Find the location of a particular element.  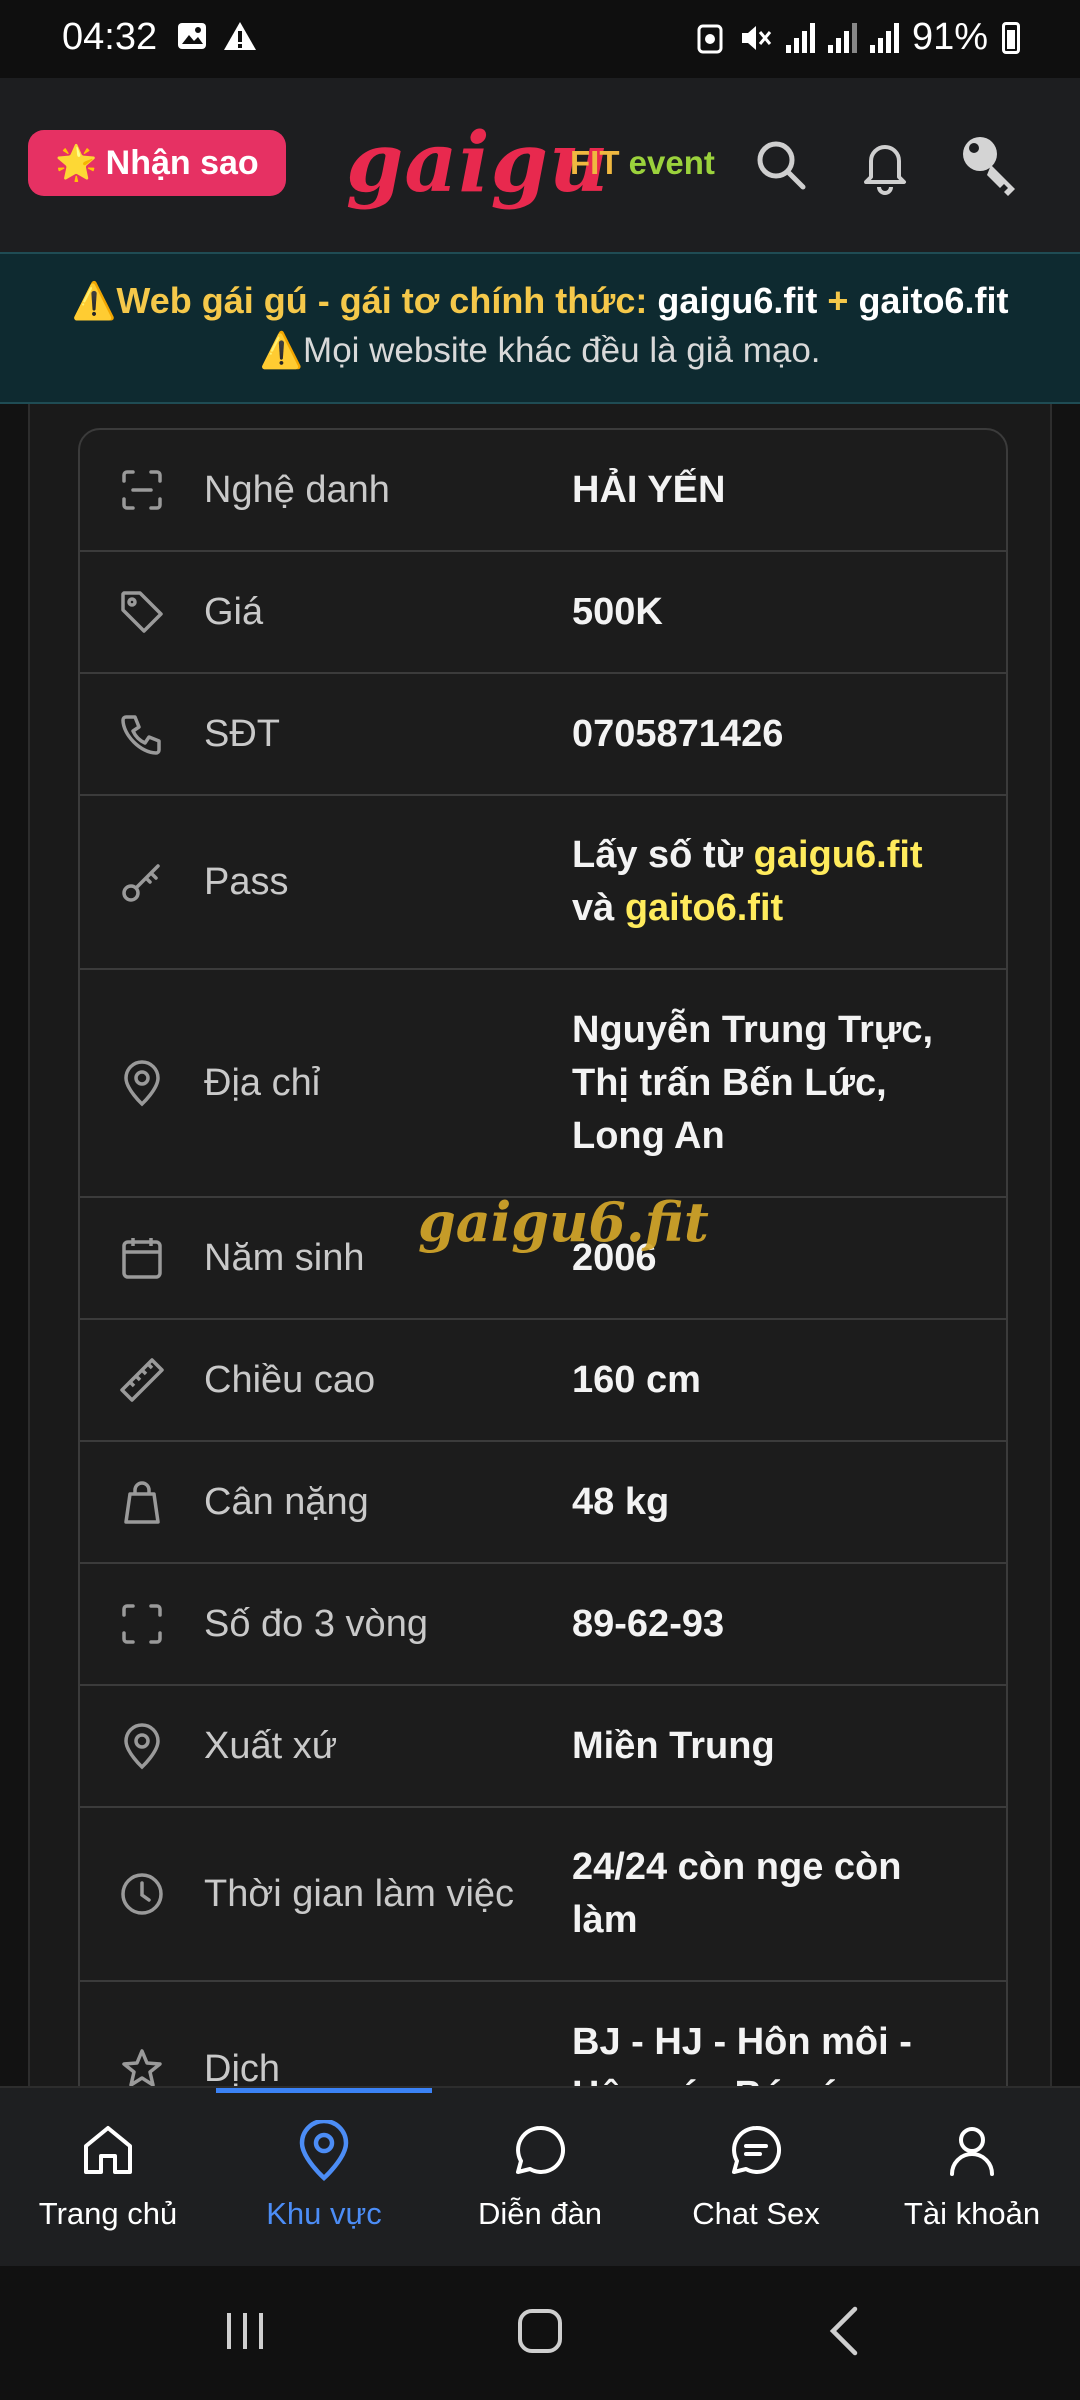

recent-apps-button is located at coordinates (245, 2331).